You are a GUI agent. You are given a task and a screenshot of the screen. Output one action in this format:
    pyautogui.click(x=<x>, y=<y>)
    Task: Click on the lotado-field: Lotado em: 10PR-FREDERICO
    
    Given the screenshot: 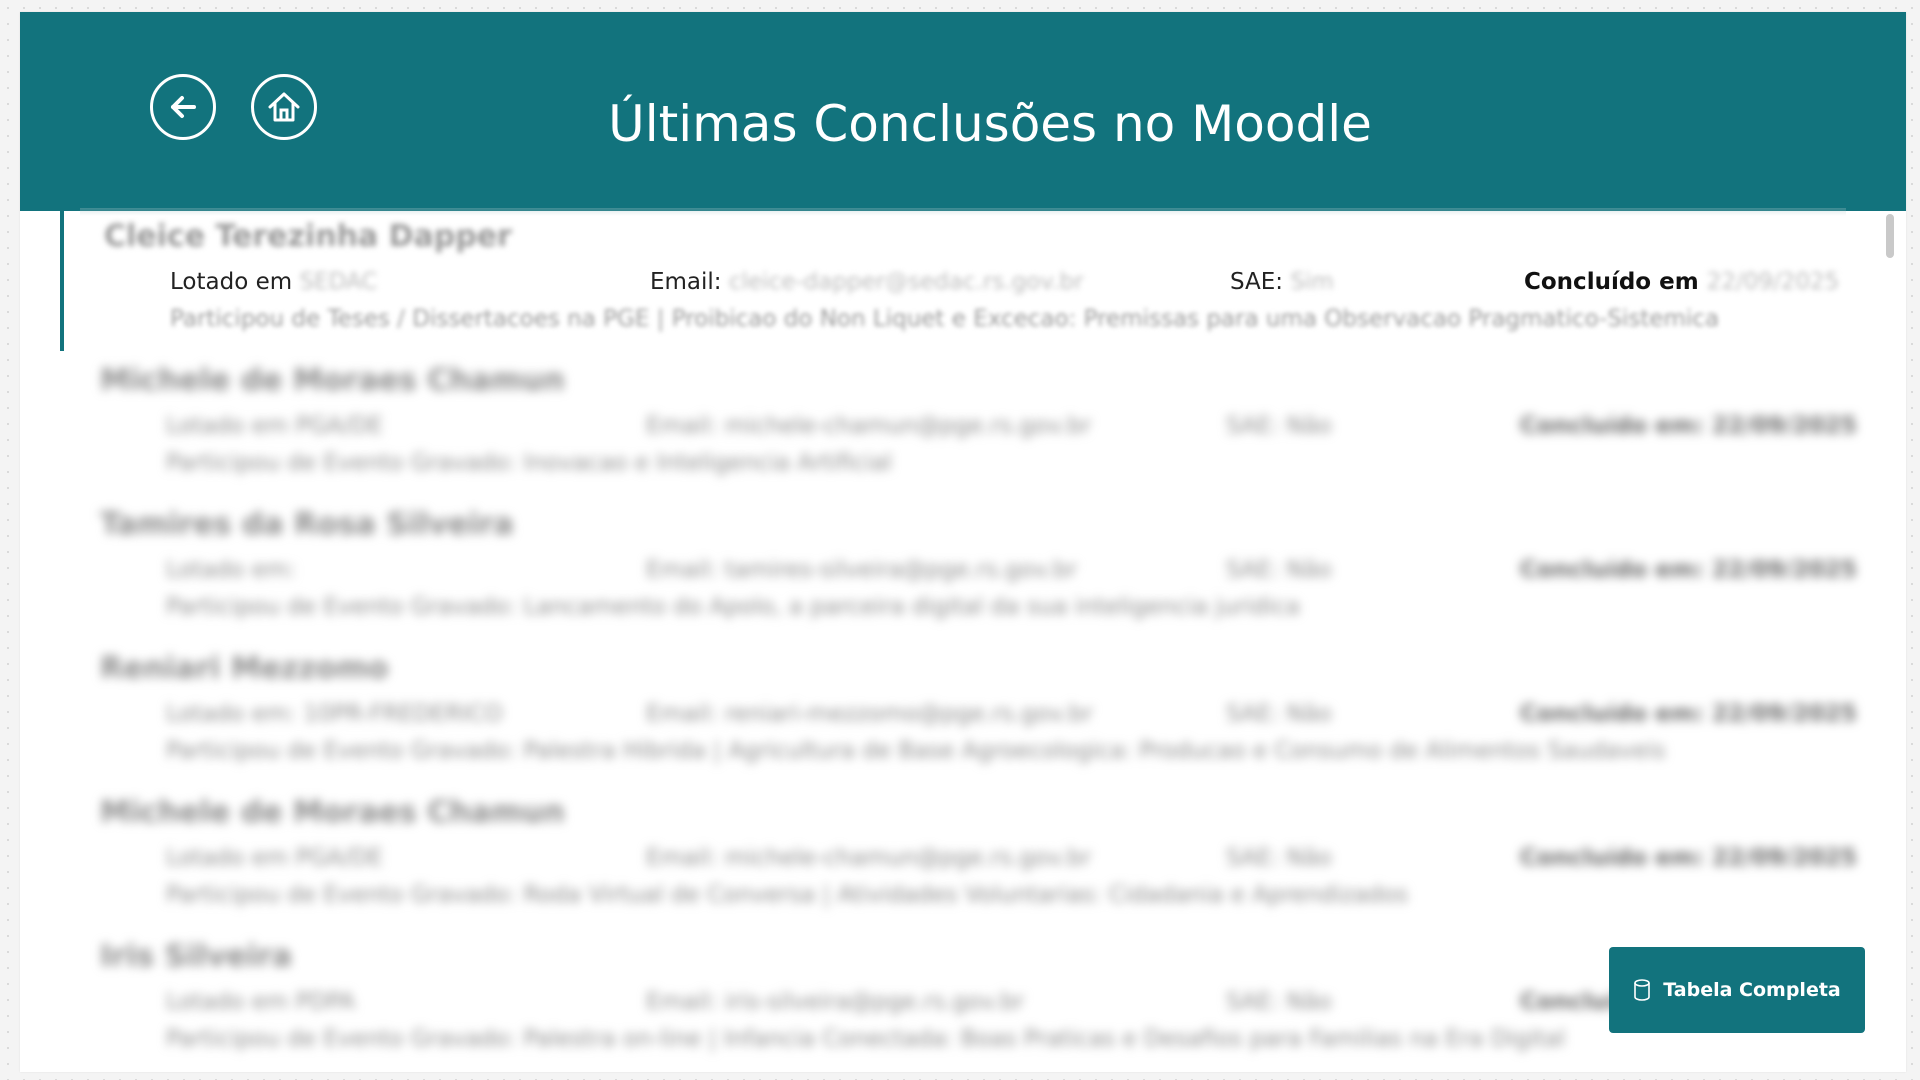 What is the action you would take?
    pyautogui.click(x=334, y=714)
    